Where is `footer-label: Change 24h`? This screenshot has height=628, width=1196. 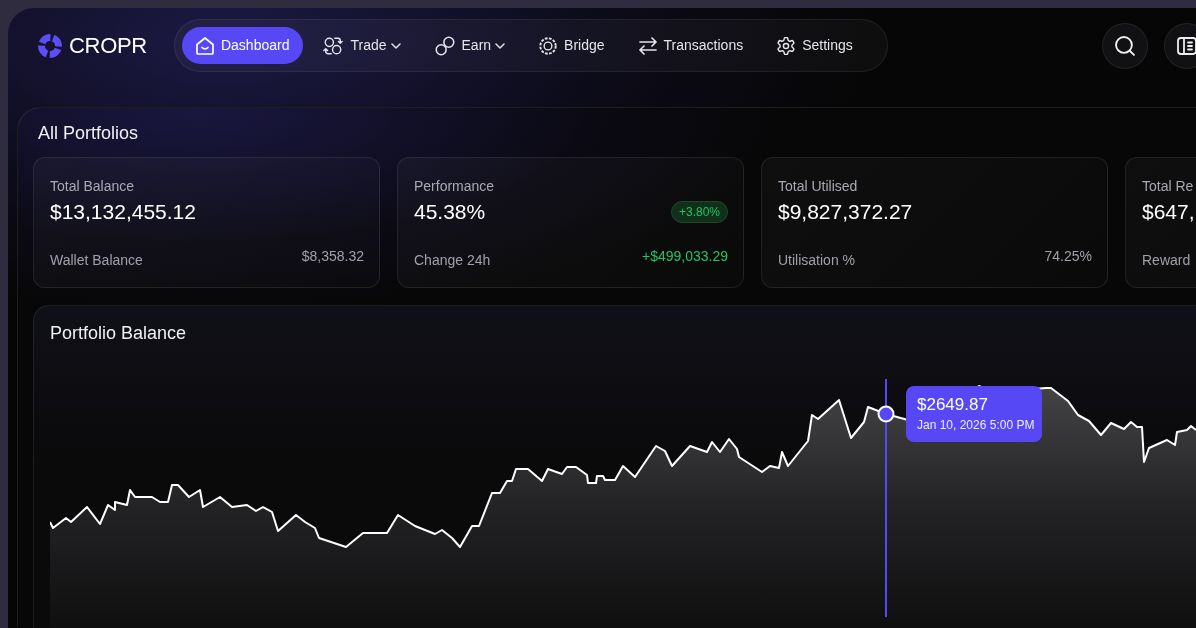
footer-label: Change 24h is located at coordinates (452, 260).